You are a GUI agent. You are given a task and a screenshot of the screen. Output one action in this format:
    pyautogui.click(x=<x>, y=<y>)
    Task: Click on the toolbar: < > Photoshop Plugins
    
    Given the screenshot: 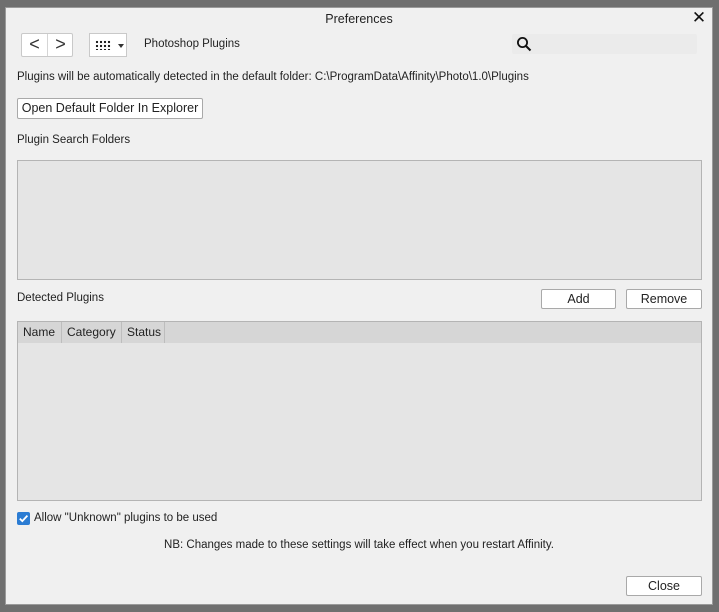 What is the action you would take?
    pyautogui.click(x=359, y=45)
    